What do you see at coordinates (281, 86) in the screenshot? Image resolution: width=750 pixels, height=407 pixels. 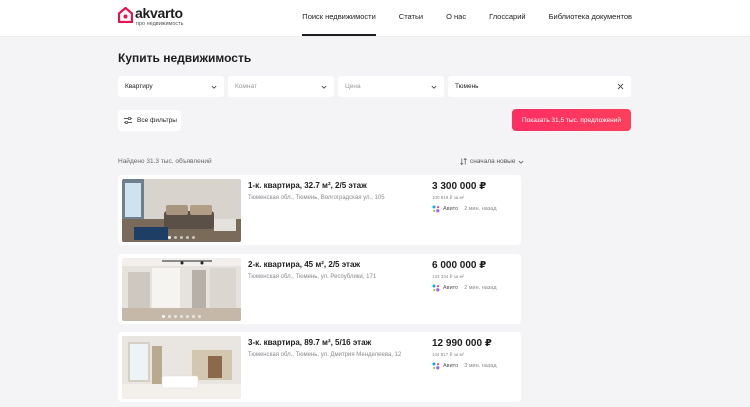 I see `rooms-select: Комнат` at bounding box center [281, 86].